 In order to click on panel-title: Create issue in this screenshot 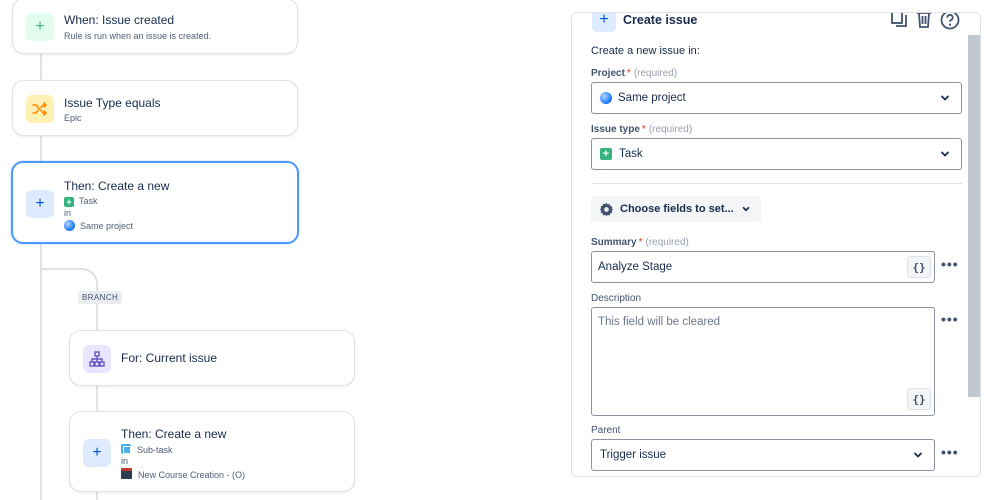, I will do `click(660, 20)`.